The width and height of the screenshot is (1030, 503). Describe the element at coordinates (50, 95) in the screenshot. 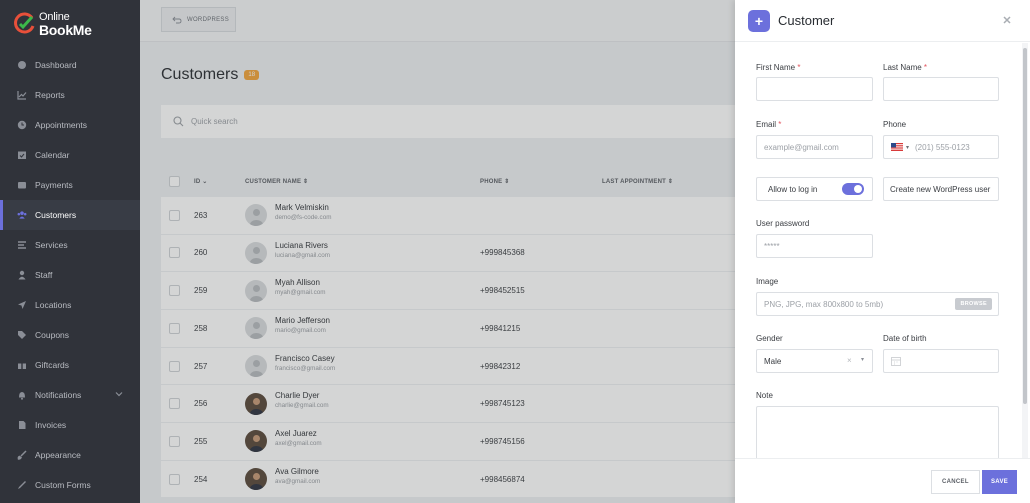

I see `sidebar-item-label: Reports` at that location.